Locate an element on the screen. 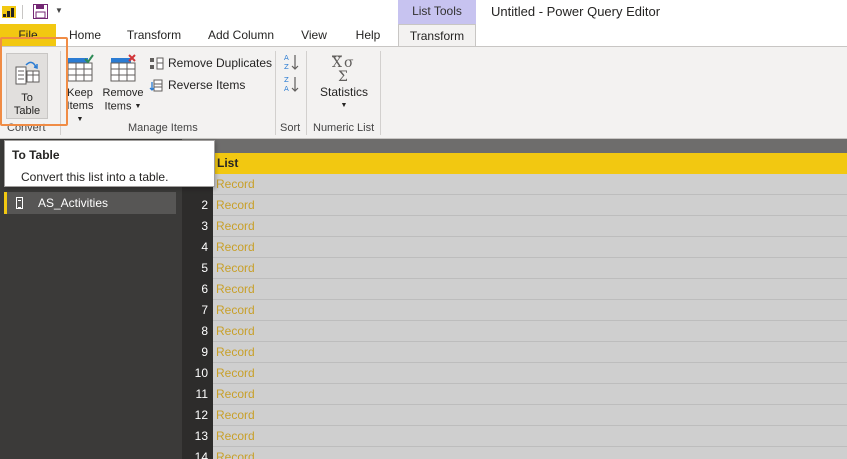 This screenshot has width=847, height=459. tab-list-transform: Transform is located at coordinates (437, 35).